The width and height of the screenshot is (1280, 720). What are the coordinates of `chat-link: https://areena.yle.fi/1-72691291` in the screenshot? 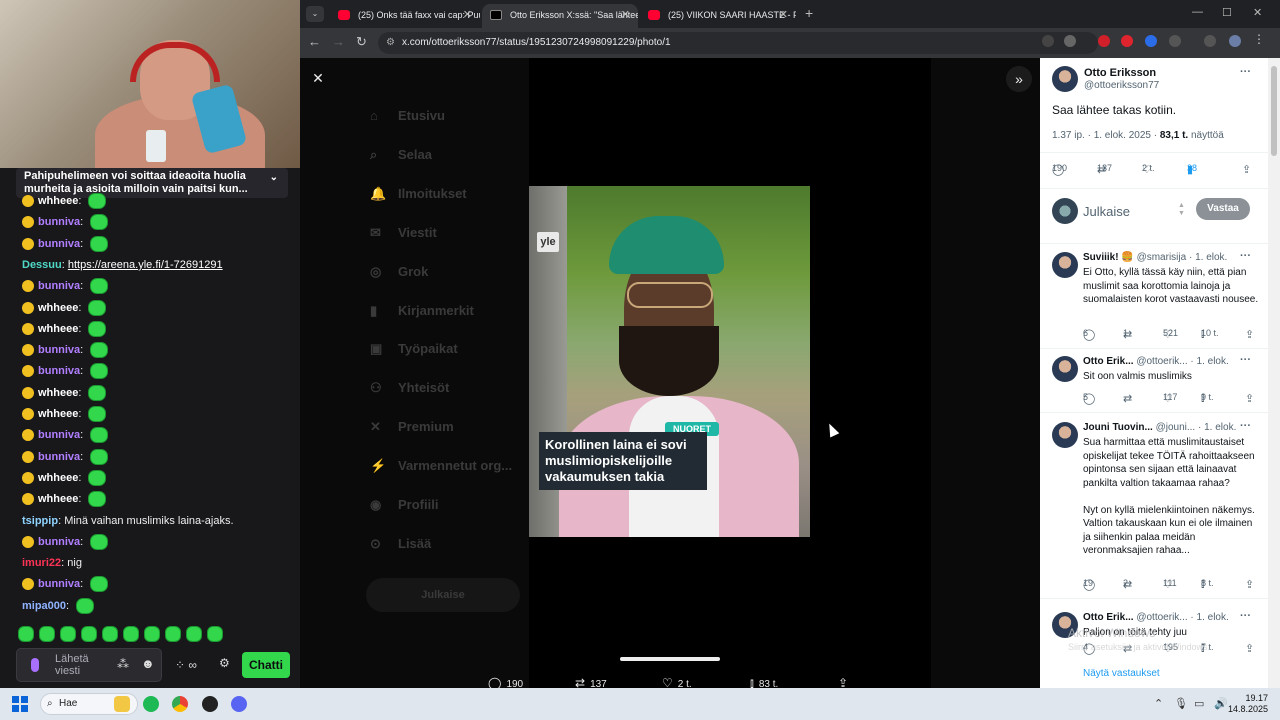 It's located at (145, 265).